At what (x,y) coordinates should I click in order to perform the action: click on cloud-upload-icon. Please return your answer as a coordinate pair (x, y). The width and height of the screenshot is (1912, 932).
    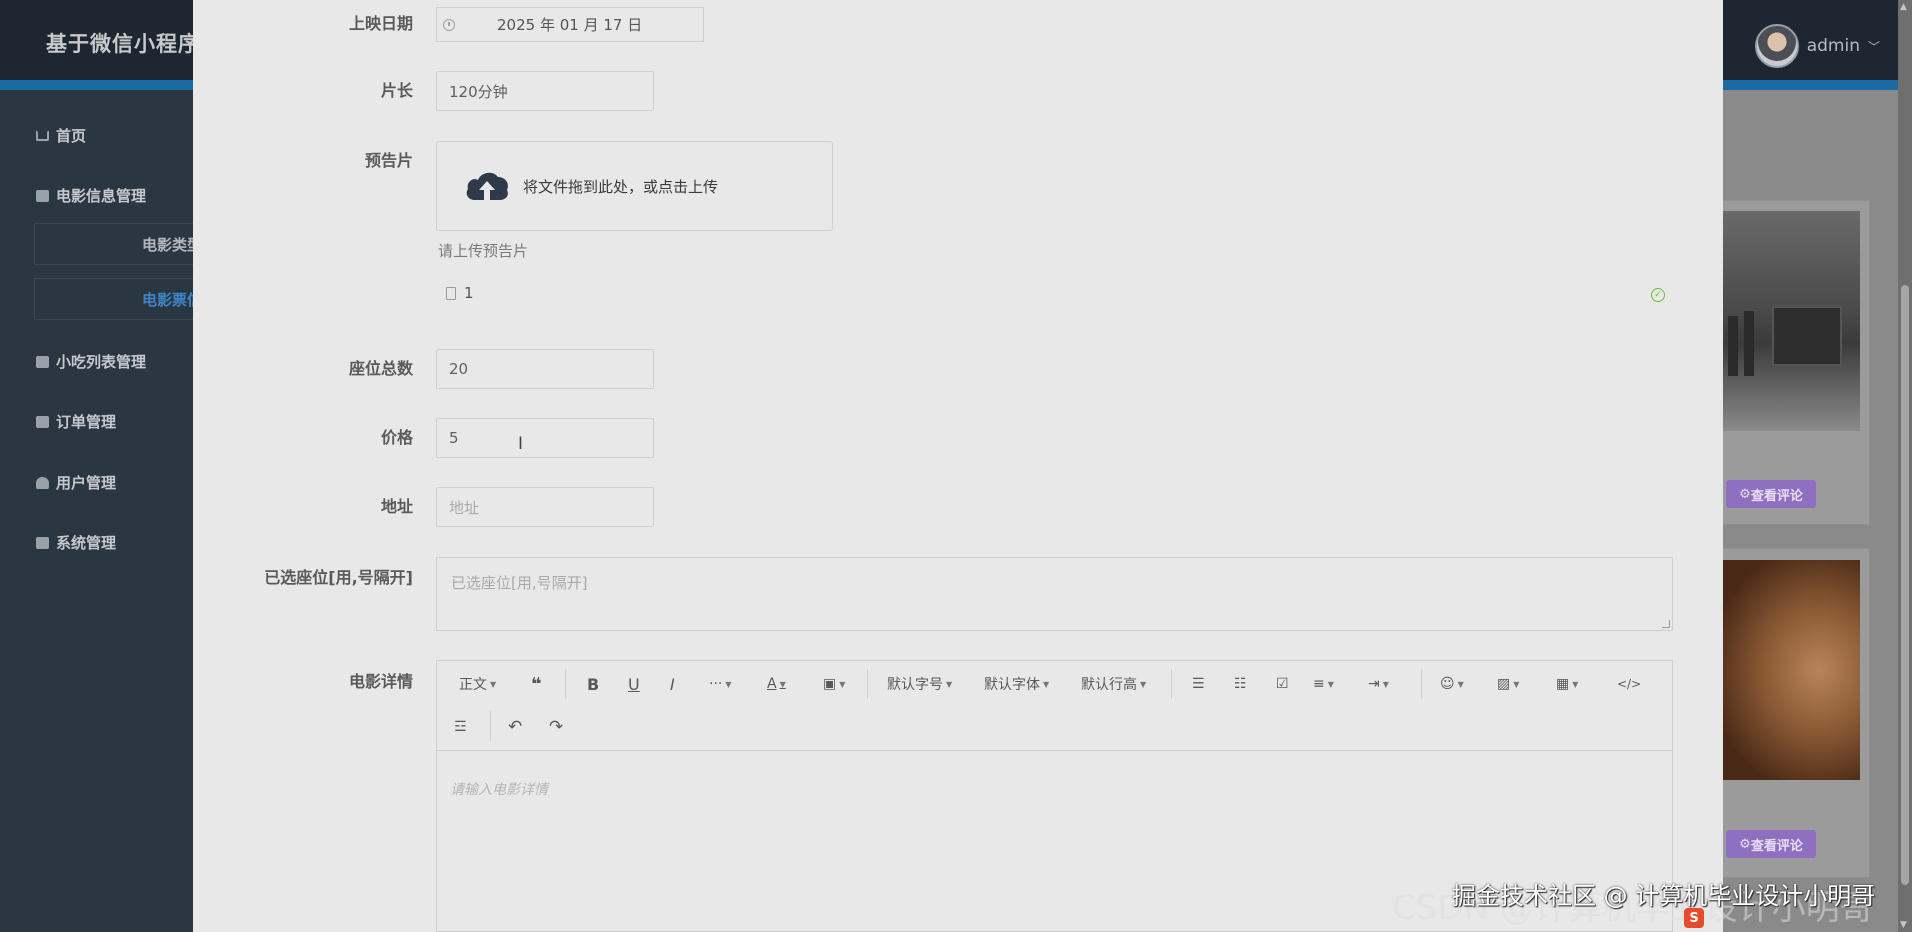
    Looking at the image, I should click on (487, 186).